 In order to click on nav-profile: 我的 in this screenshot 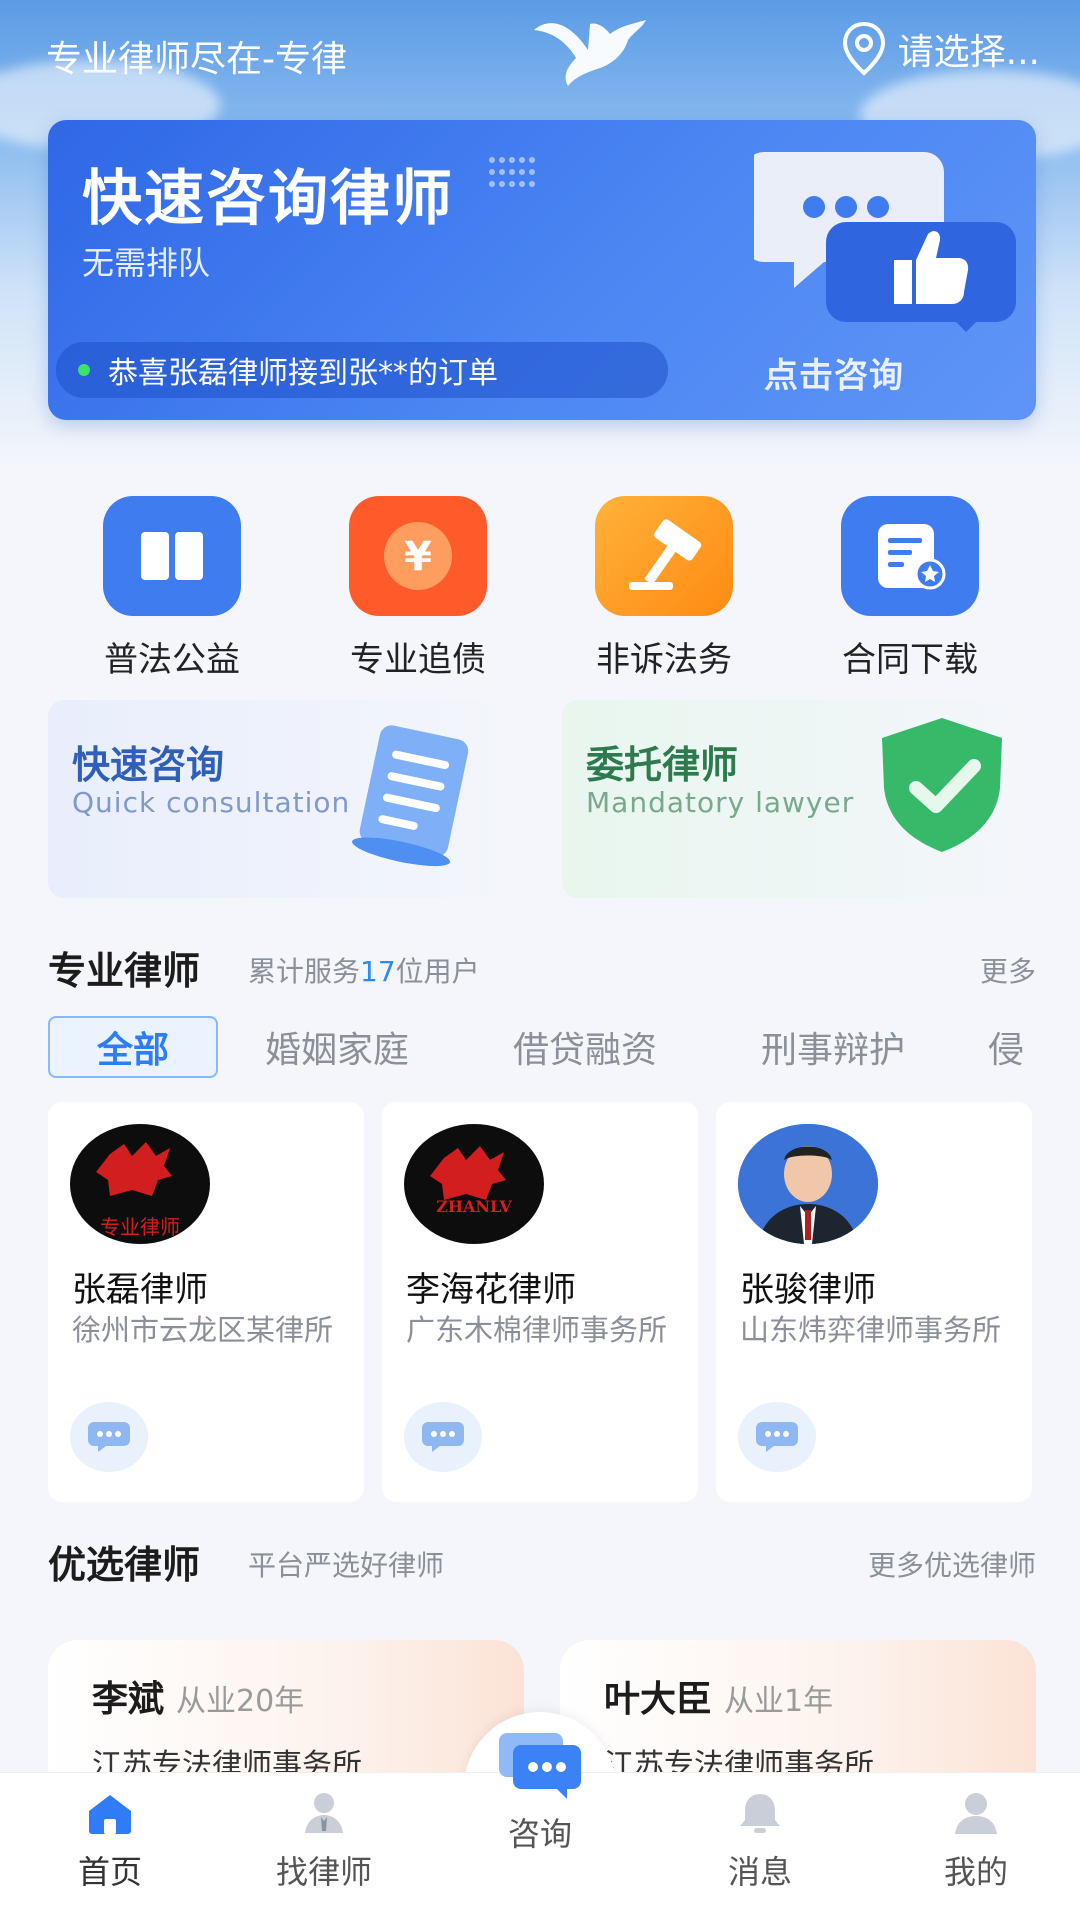, I will do `click(976, 1842)`.